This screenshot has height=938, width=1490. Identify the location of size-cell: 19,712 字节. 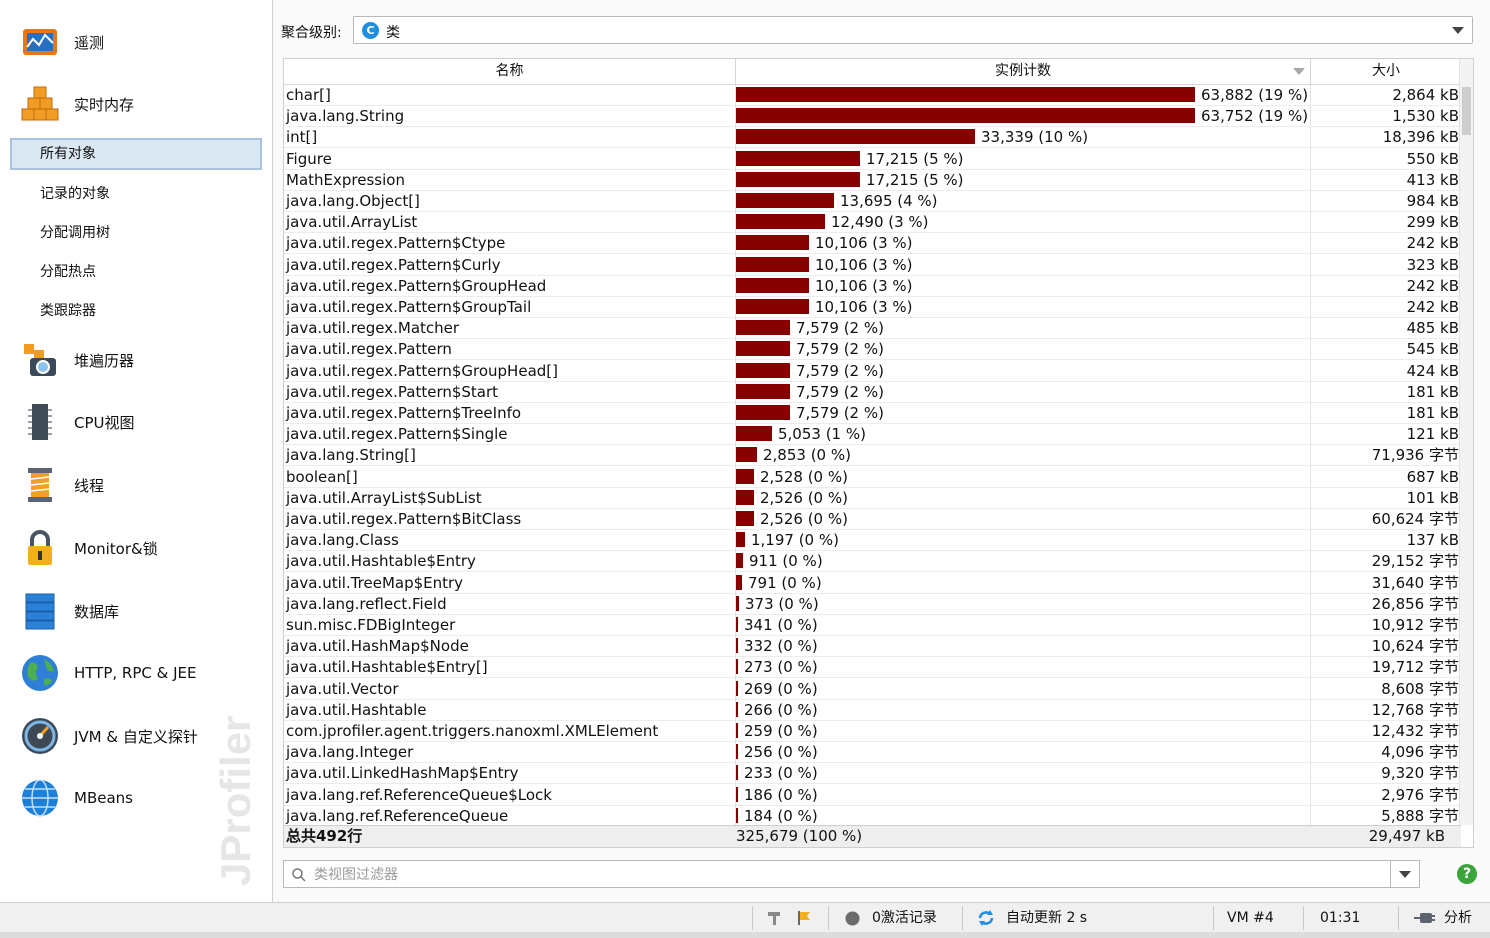
(1415, 667).